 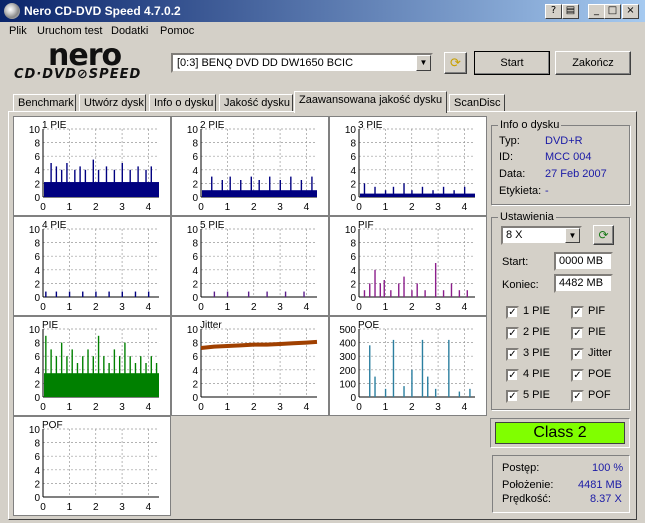 What do you see at coordinates (252, 266) in the screenshot?
I see `chart-svg: 02468100 1 2 3 45 PIE` at bounding box center [252, 266].